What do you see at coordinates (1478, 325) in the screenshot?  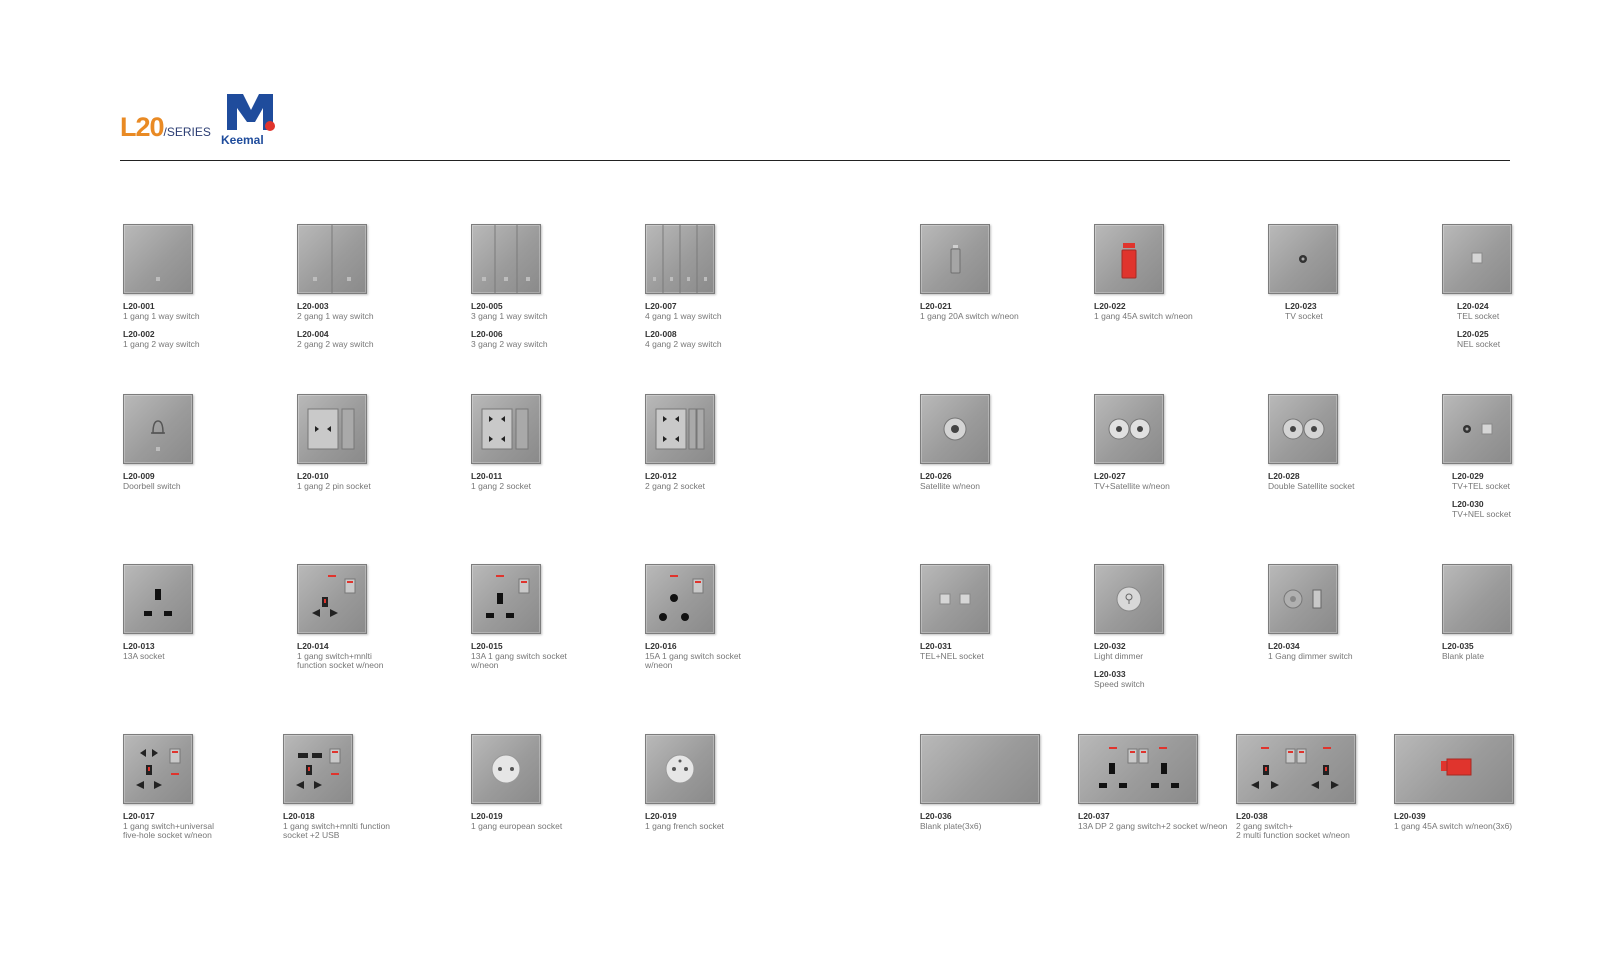 I see `product-label: L20-024 TEL socket L20-025 NEL socket` at bounding box center [1478, 325].